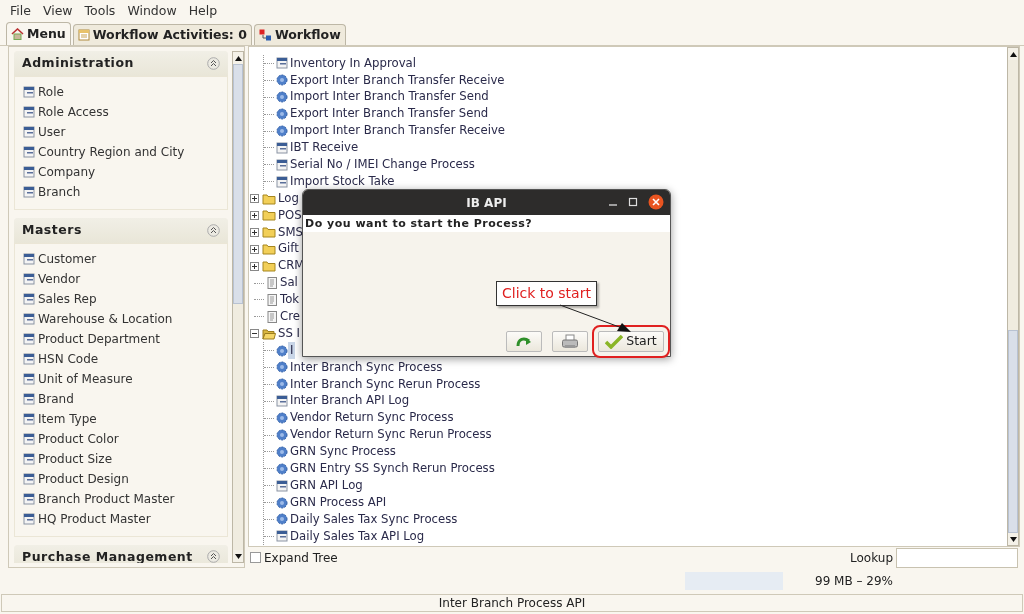 The image size is (1024, 614). I want to click on tree-item: GRN API Log, so click(326, 485).